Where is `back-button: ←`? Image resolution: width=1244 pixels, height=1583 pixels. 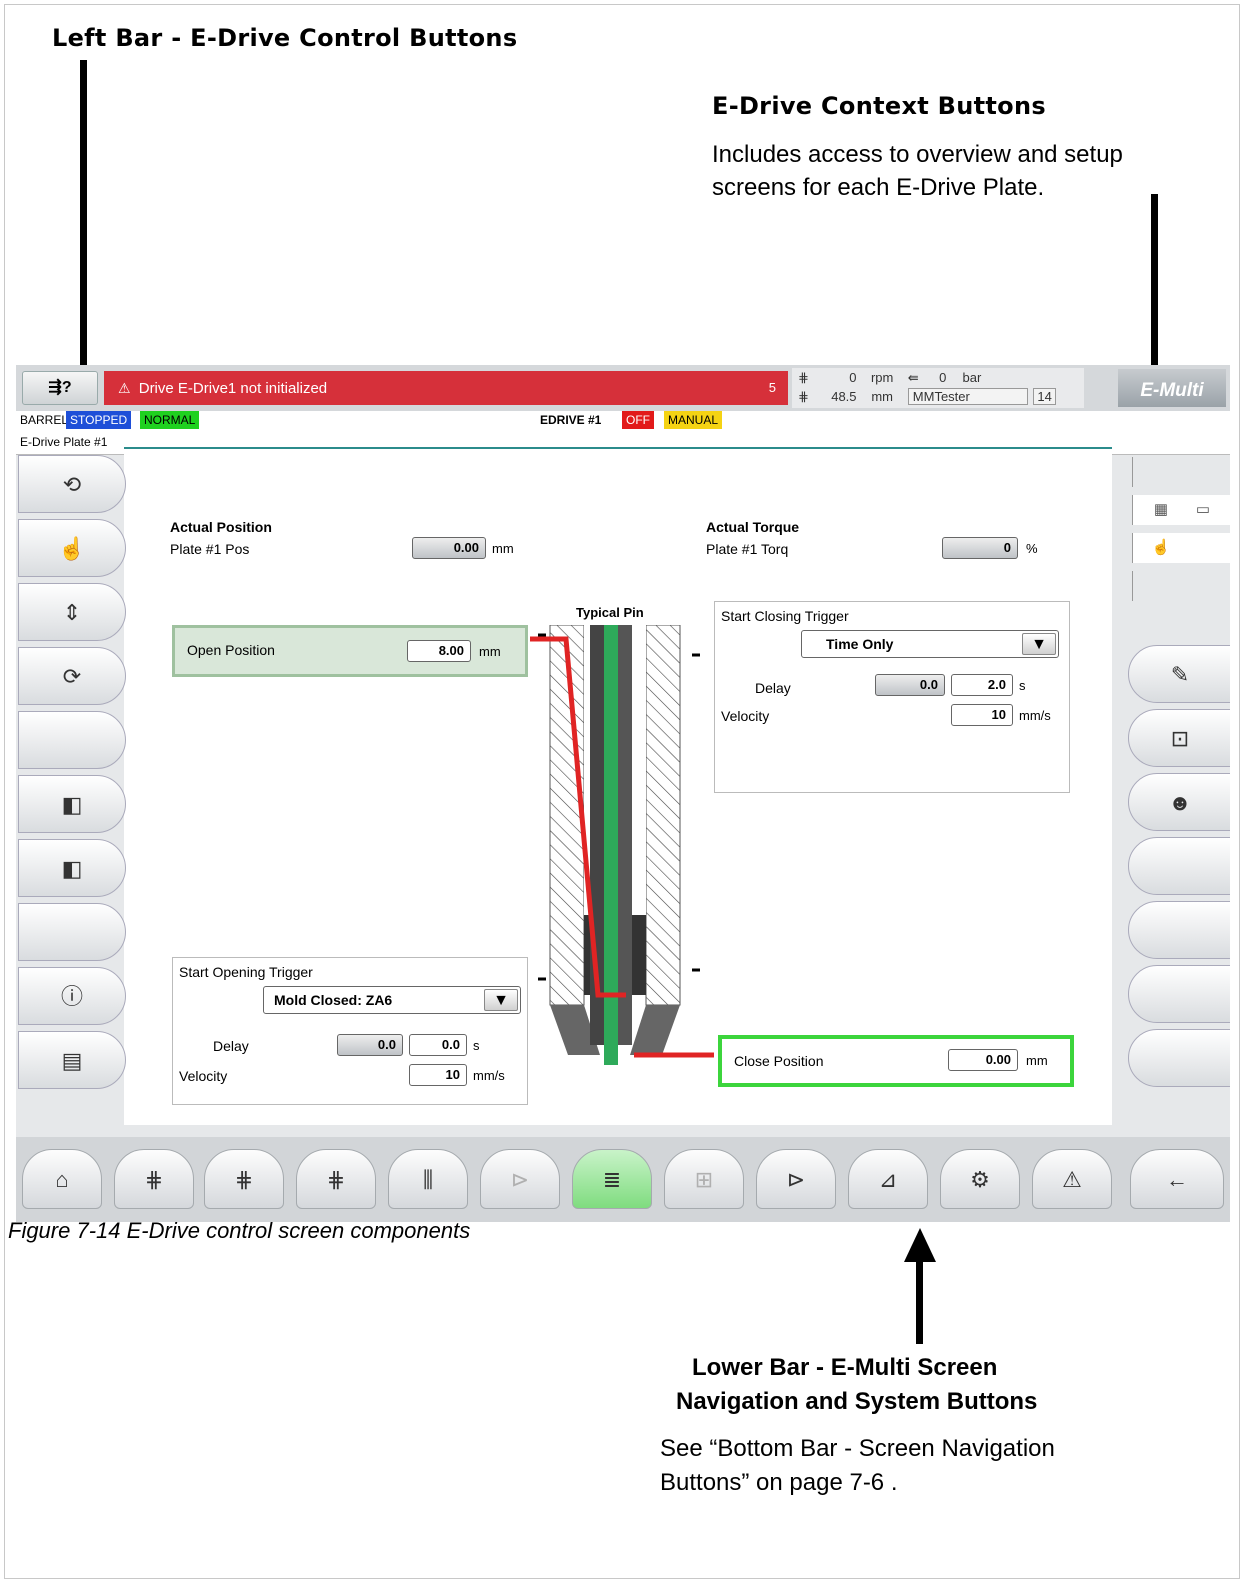
back-button: ← is located at coordinates (1177, 1179).